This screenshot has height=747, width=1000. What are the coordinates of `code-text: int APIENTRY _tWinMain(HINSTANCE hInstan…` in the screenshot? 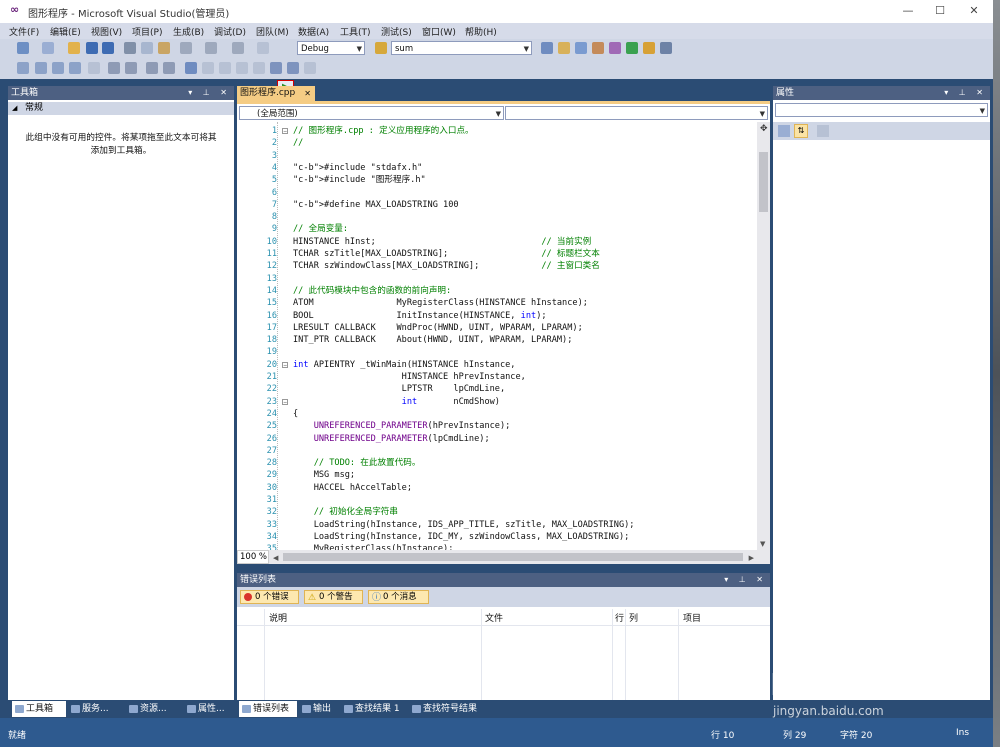 It's located at (404, 365).